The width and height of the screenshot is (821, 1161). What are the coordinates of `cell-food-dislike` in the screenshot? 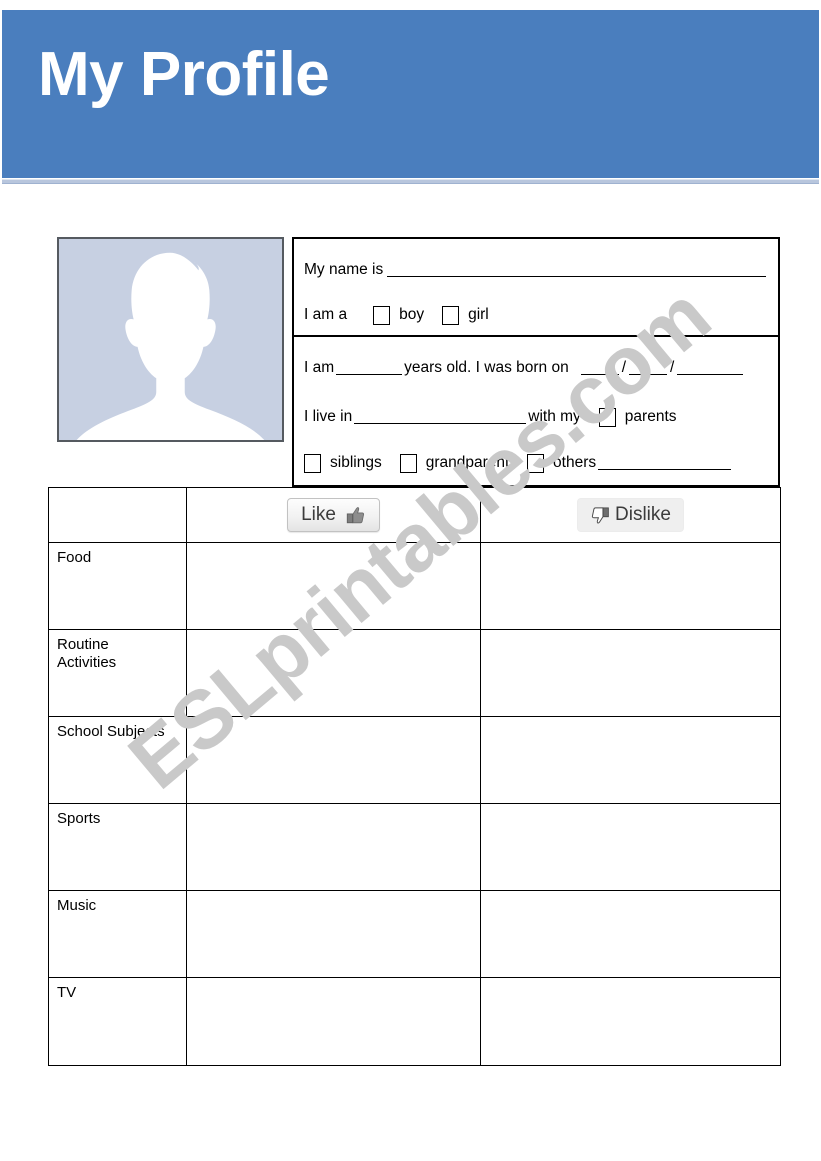 It's located at (630, 586).